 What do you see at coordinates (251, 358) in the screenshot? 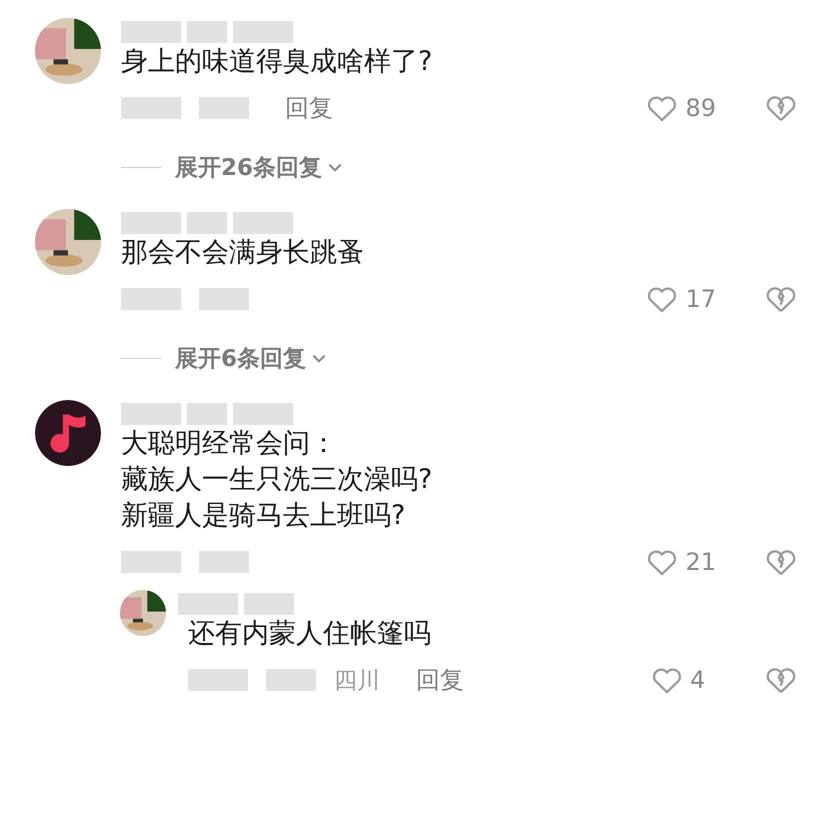
I see `expand-replies-link: 展开6条回复` at bounding box center [251, 358].